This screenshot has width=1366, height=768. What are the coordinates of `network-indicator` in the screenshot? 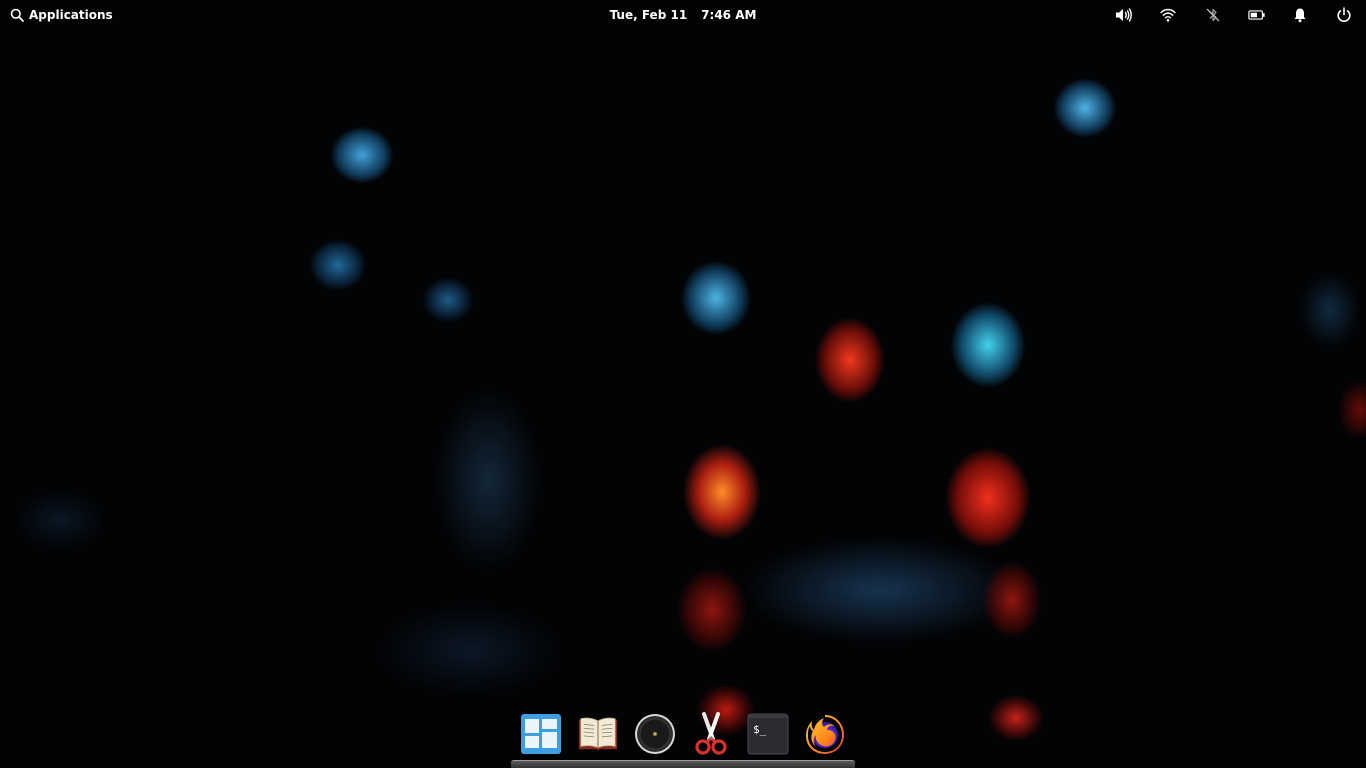 It's located at (1168, 15).